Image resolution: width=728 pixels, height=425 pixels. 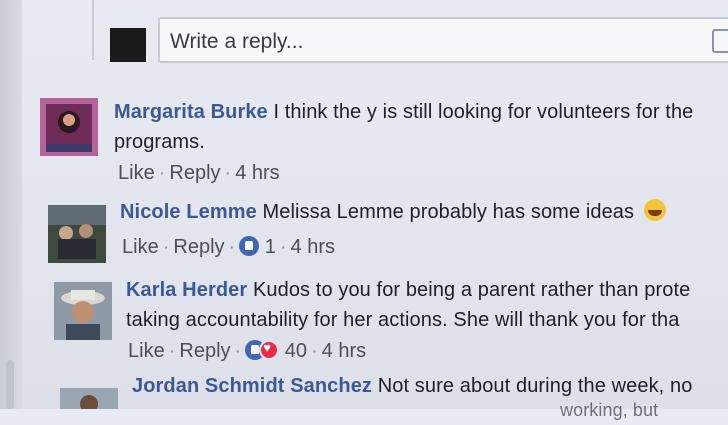 What do you see at coordinates (159, 142) in the screenshot?
I see `comment-text: programs.` at bounding box center [159, 142].